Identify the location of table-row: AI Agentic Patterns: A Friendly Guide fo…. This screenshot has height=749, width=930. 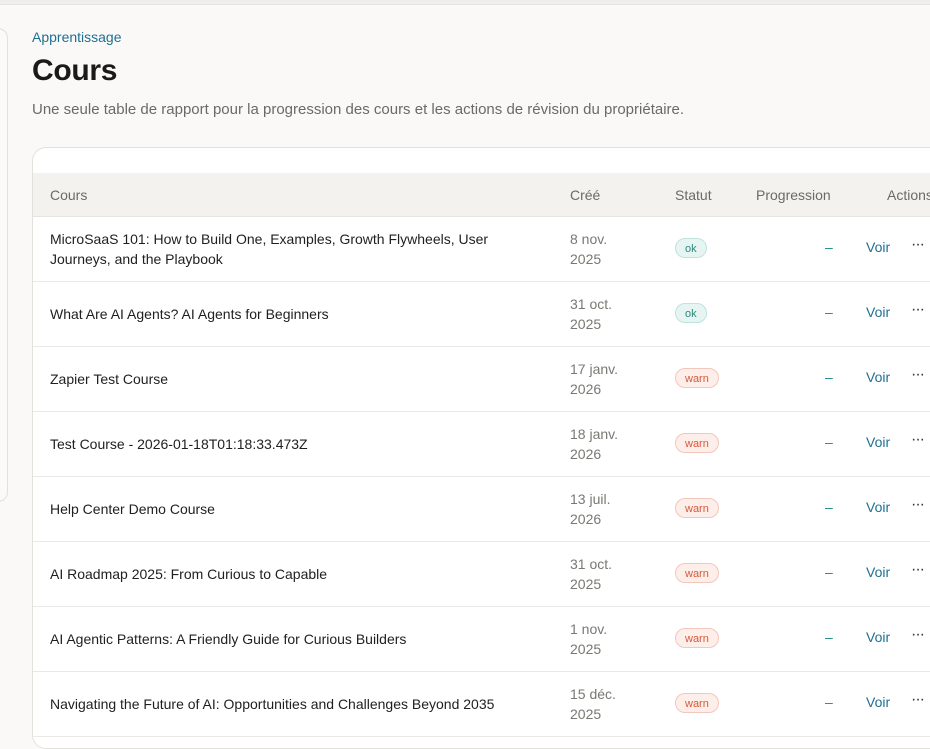
(481, 639).